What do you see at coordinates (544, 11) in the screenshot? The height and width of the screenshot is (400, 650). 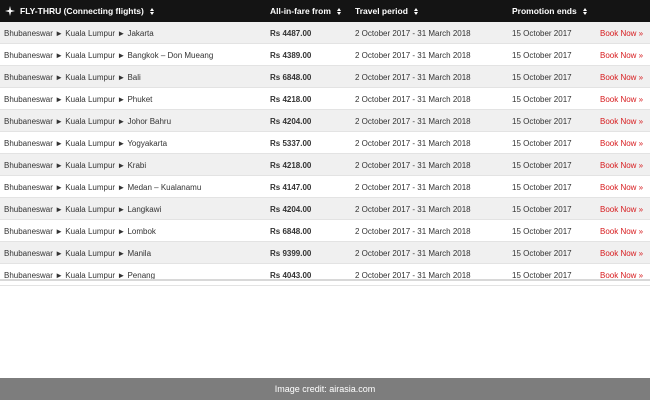 I see `header-promo-label: Promotion ends` at bounding box center [544, 11].